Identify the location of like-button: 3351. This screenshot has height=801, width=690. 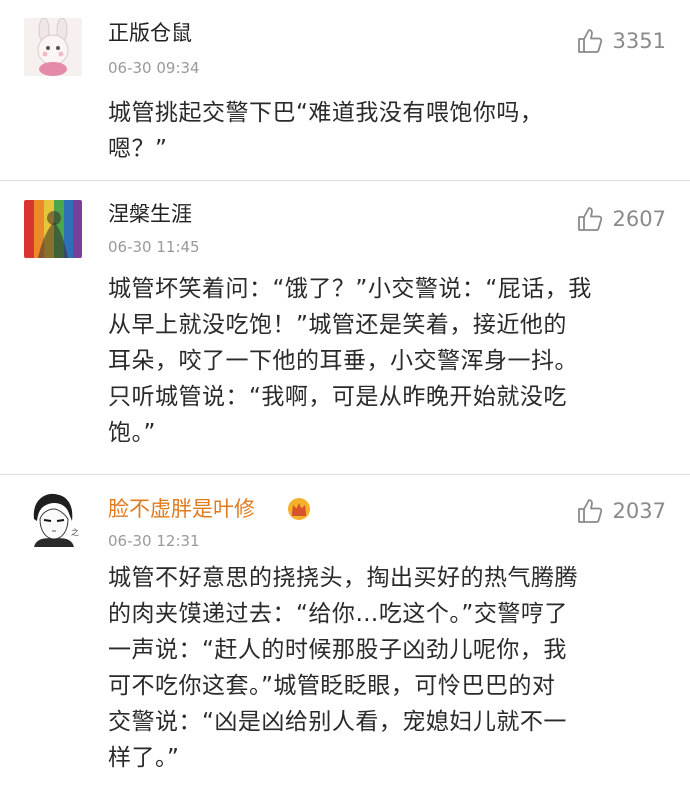
(620, 41).